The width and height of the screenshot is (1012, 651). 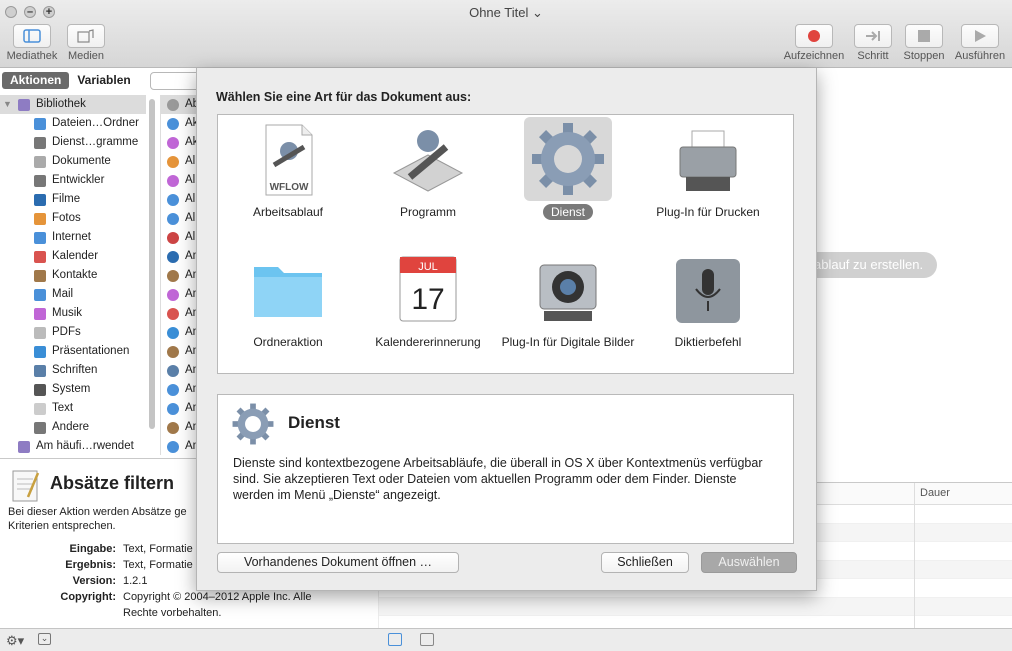 What do you see at coordinates (73, 389) in the screenshot?
I see `library-item: System` at bounding box center [73, 389].